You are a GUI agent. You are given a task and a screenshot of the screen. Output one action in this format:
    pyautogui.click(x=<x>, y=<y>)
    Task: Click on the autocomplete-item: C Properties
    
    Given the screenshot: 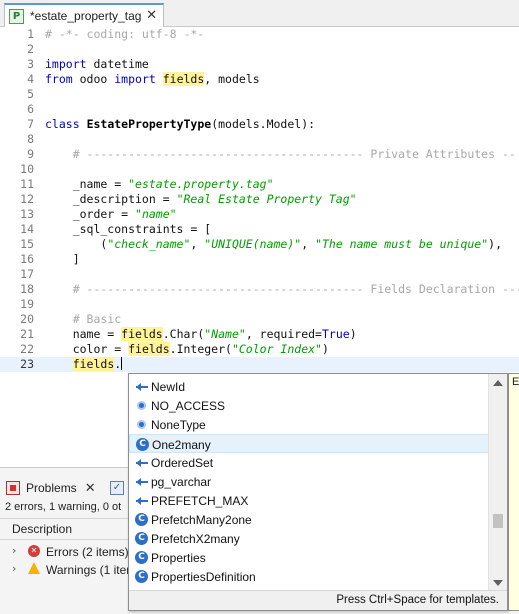 What is the action you would take?
    pyautogui.click(x=309, y=557)
    